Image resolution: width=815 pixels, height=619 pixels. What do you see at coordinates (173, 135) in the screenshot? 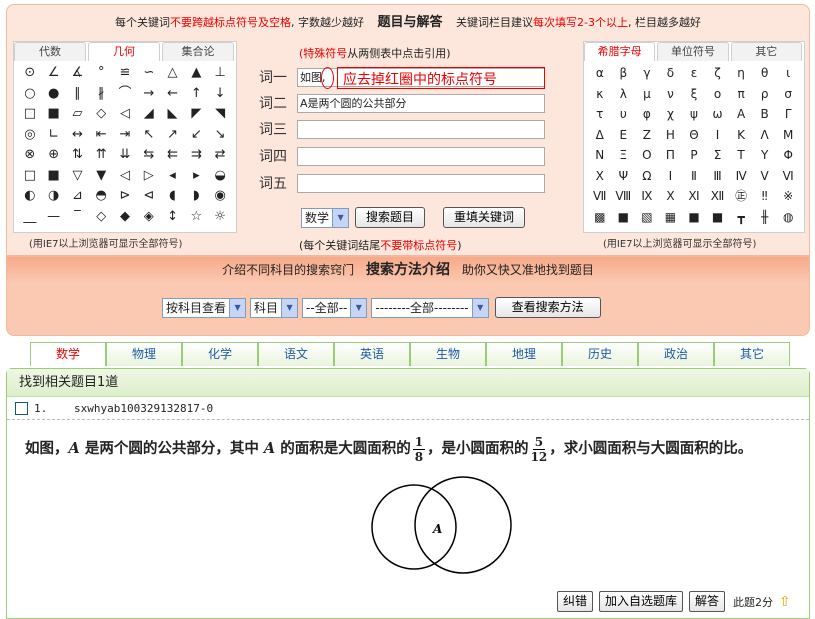
I see `symbol-button: ↗` at bounding box center [173, 135].